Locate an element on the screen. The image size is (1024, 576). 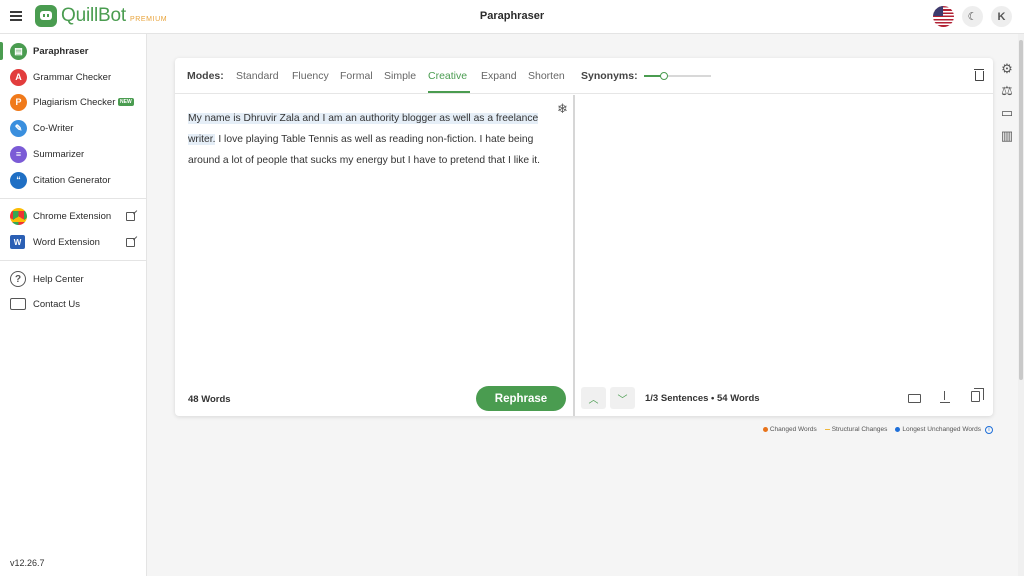
sidebar-item-contact-us: Contact Us is located at coordinates (73, 304).